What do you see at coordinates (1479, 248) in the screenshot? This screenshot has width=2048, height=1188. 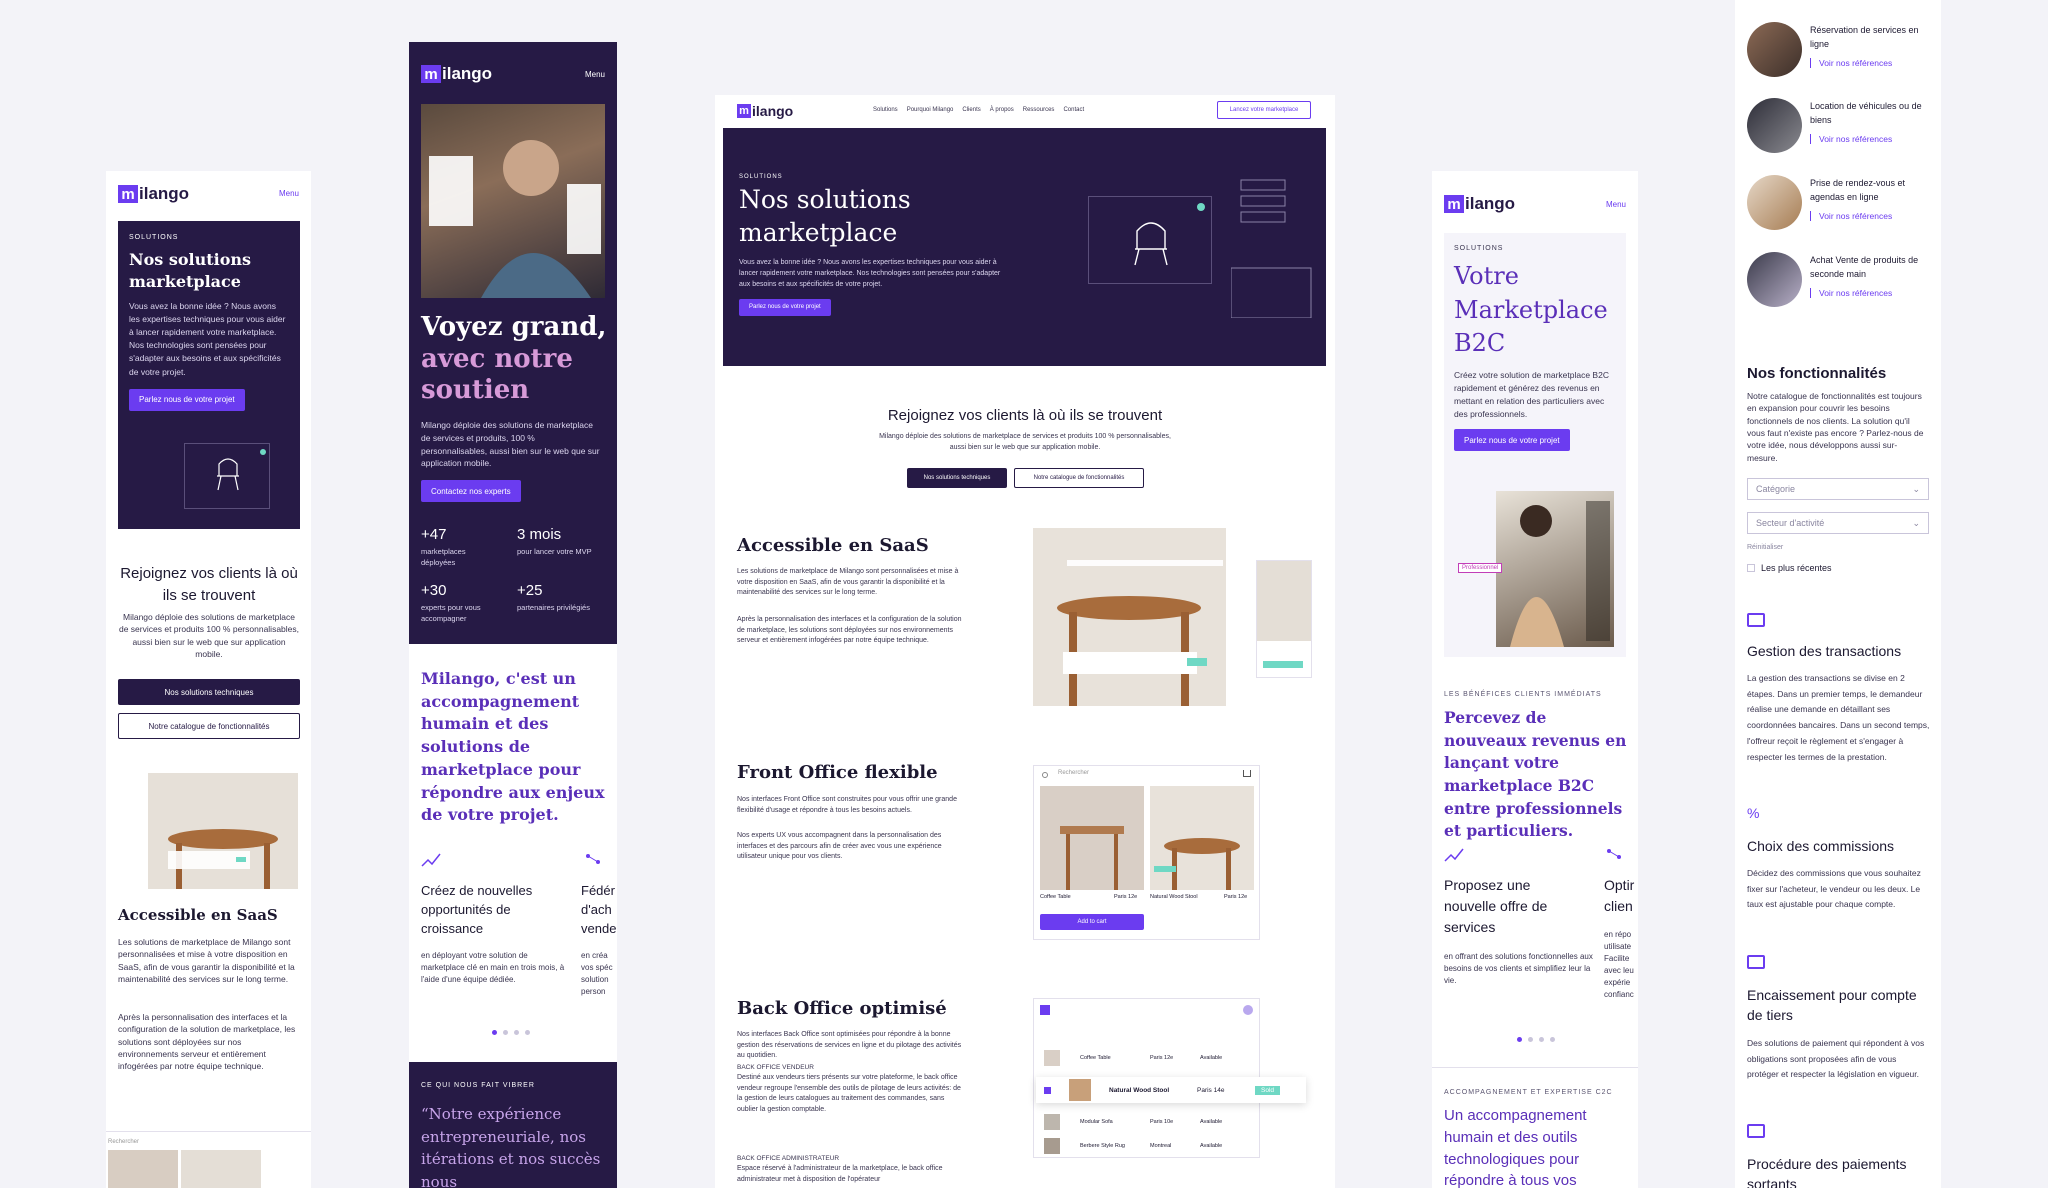 I see `hero-eyebrow: SOLUTIONS` at bounding box center [1479, 248].